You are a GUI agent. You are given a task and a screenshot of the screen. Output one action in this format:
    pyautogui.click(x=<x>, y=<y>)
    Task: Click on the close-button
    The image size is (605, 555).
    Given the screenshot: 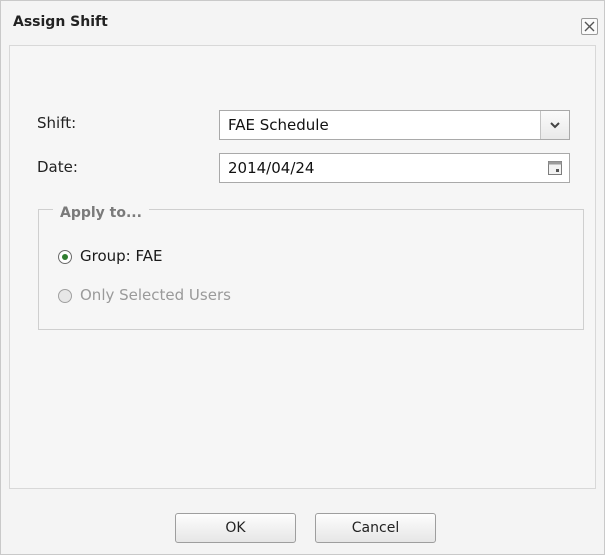 What is the action you would take?
    pyautogui.click(x=589, y=26)
    